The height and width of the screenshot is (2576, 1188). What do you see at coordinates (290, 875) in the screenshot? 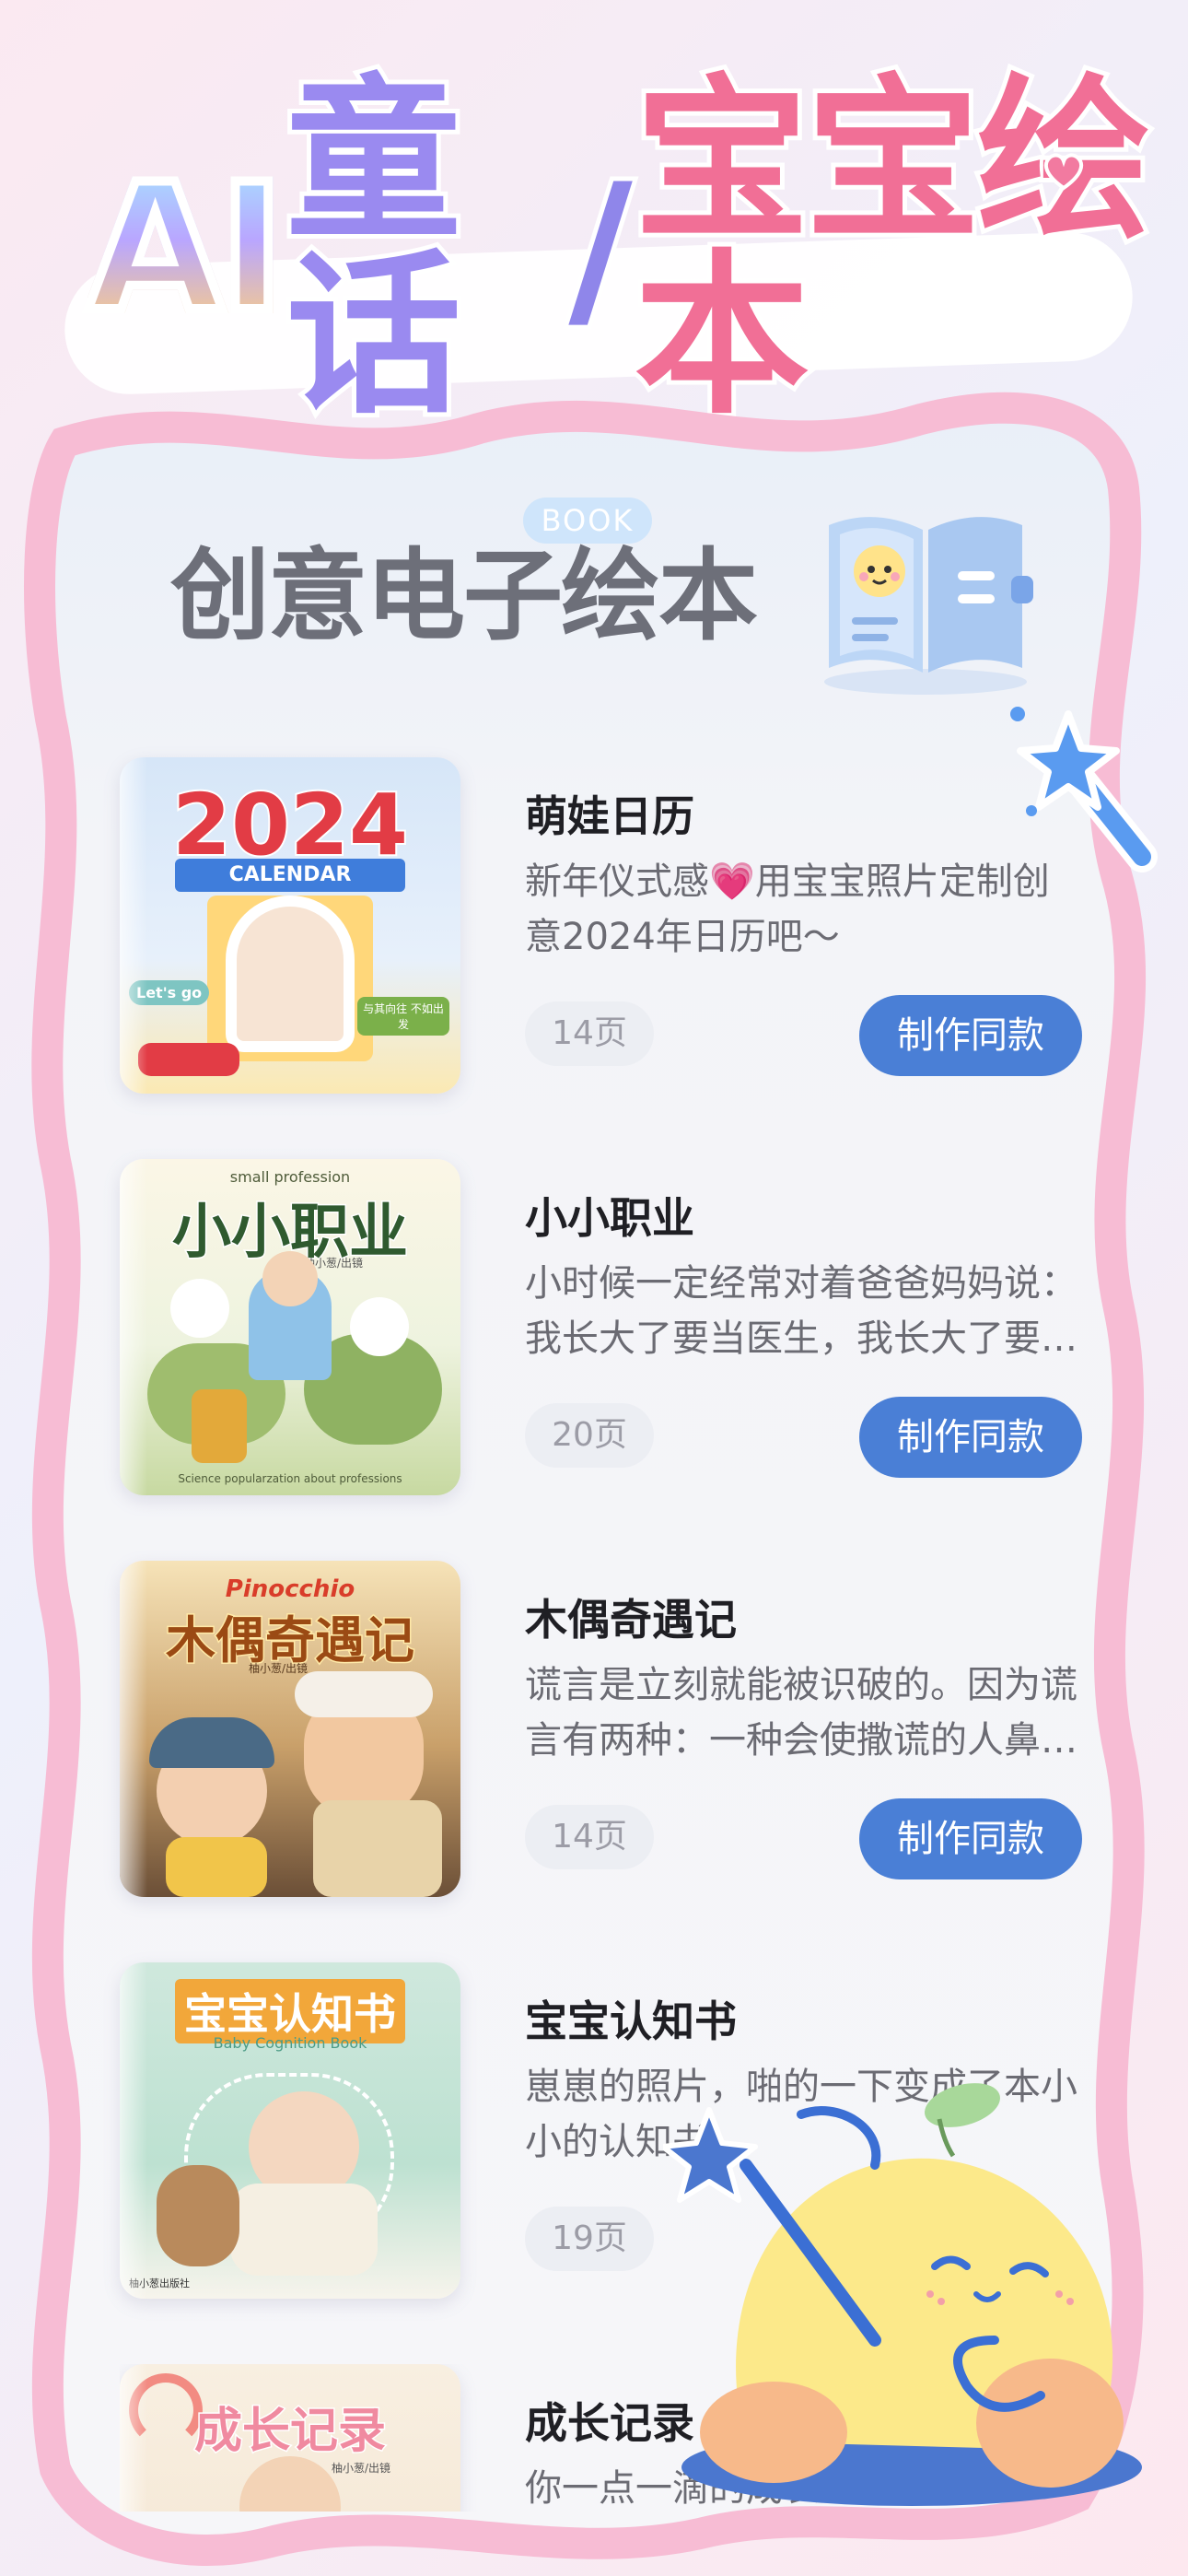
I see `cover-calendar-label: CALENDAR` at bounding box center [290, 875].